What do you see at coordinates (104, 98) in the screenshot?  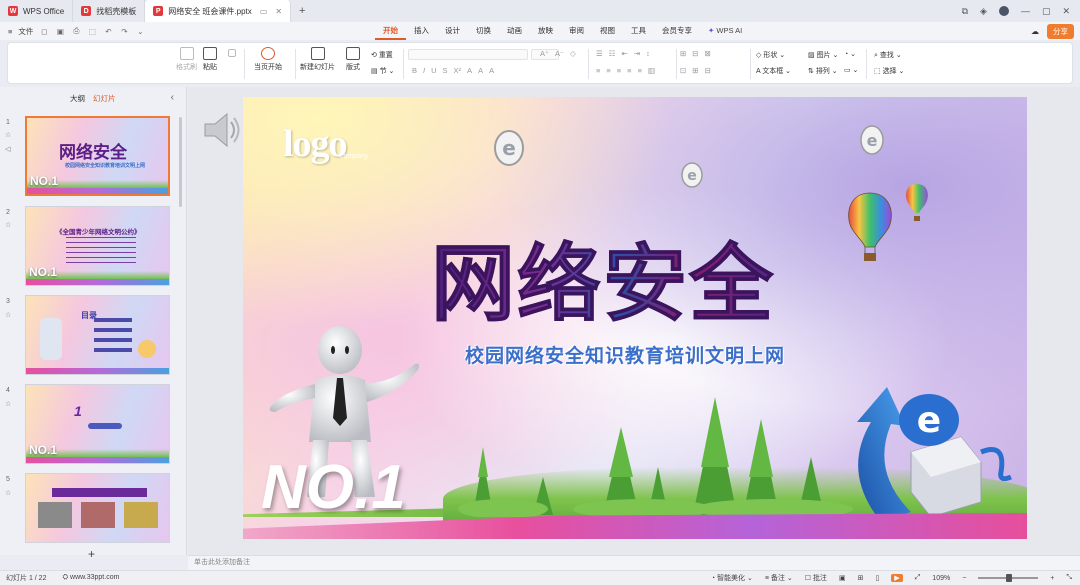 I see `tab-slides: 幻灯片` at bounding box center [104, 98].